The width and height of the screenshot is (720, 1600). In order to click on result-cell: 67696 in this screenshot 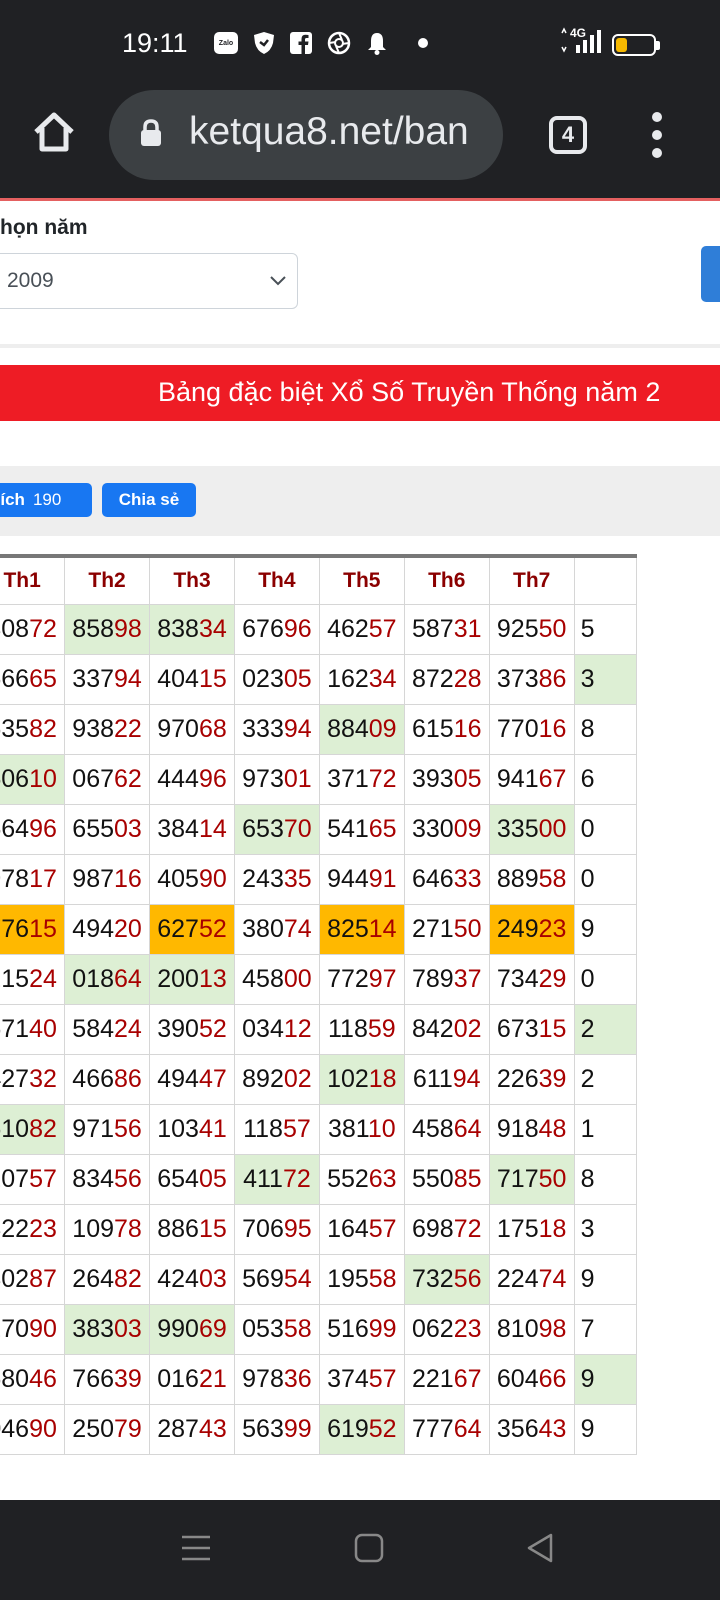, I will do `click(276, 629)`.